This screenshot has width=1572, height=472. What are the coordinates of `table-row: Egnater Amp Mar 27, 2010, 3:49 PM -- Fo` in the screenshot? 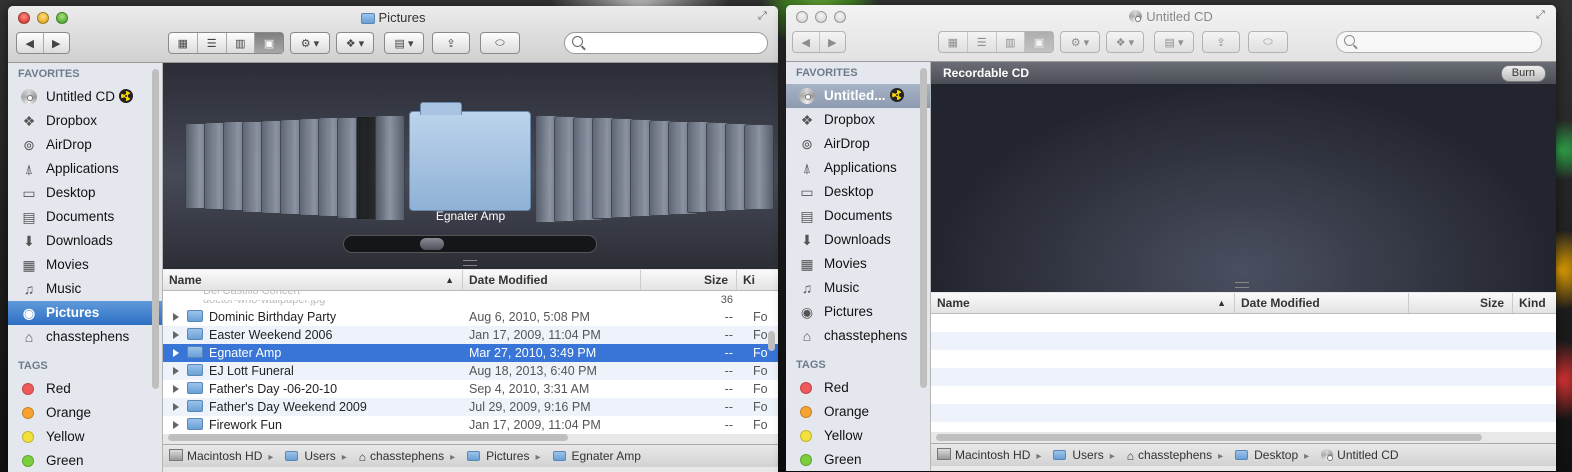 It's located at (470, 353).